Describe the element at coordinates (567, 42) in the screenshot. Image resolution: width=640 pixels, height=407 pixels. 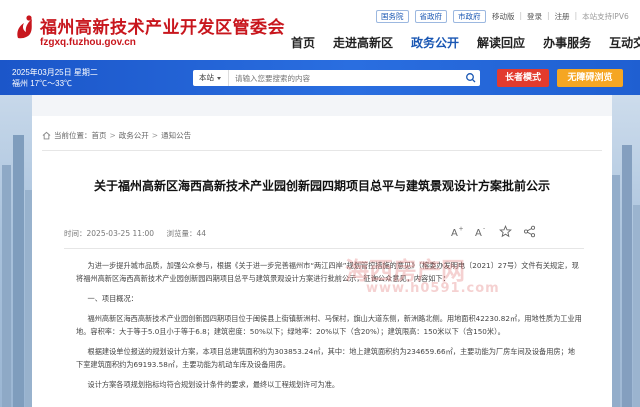
I see `nav-services: 办事服务` at that location.